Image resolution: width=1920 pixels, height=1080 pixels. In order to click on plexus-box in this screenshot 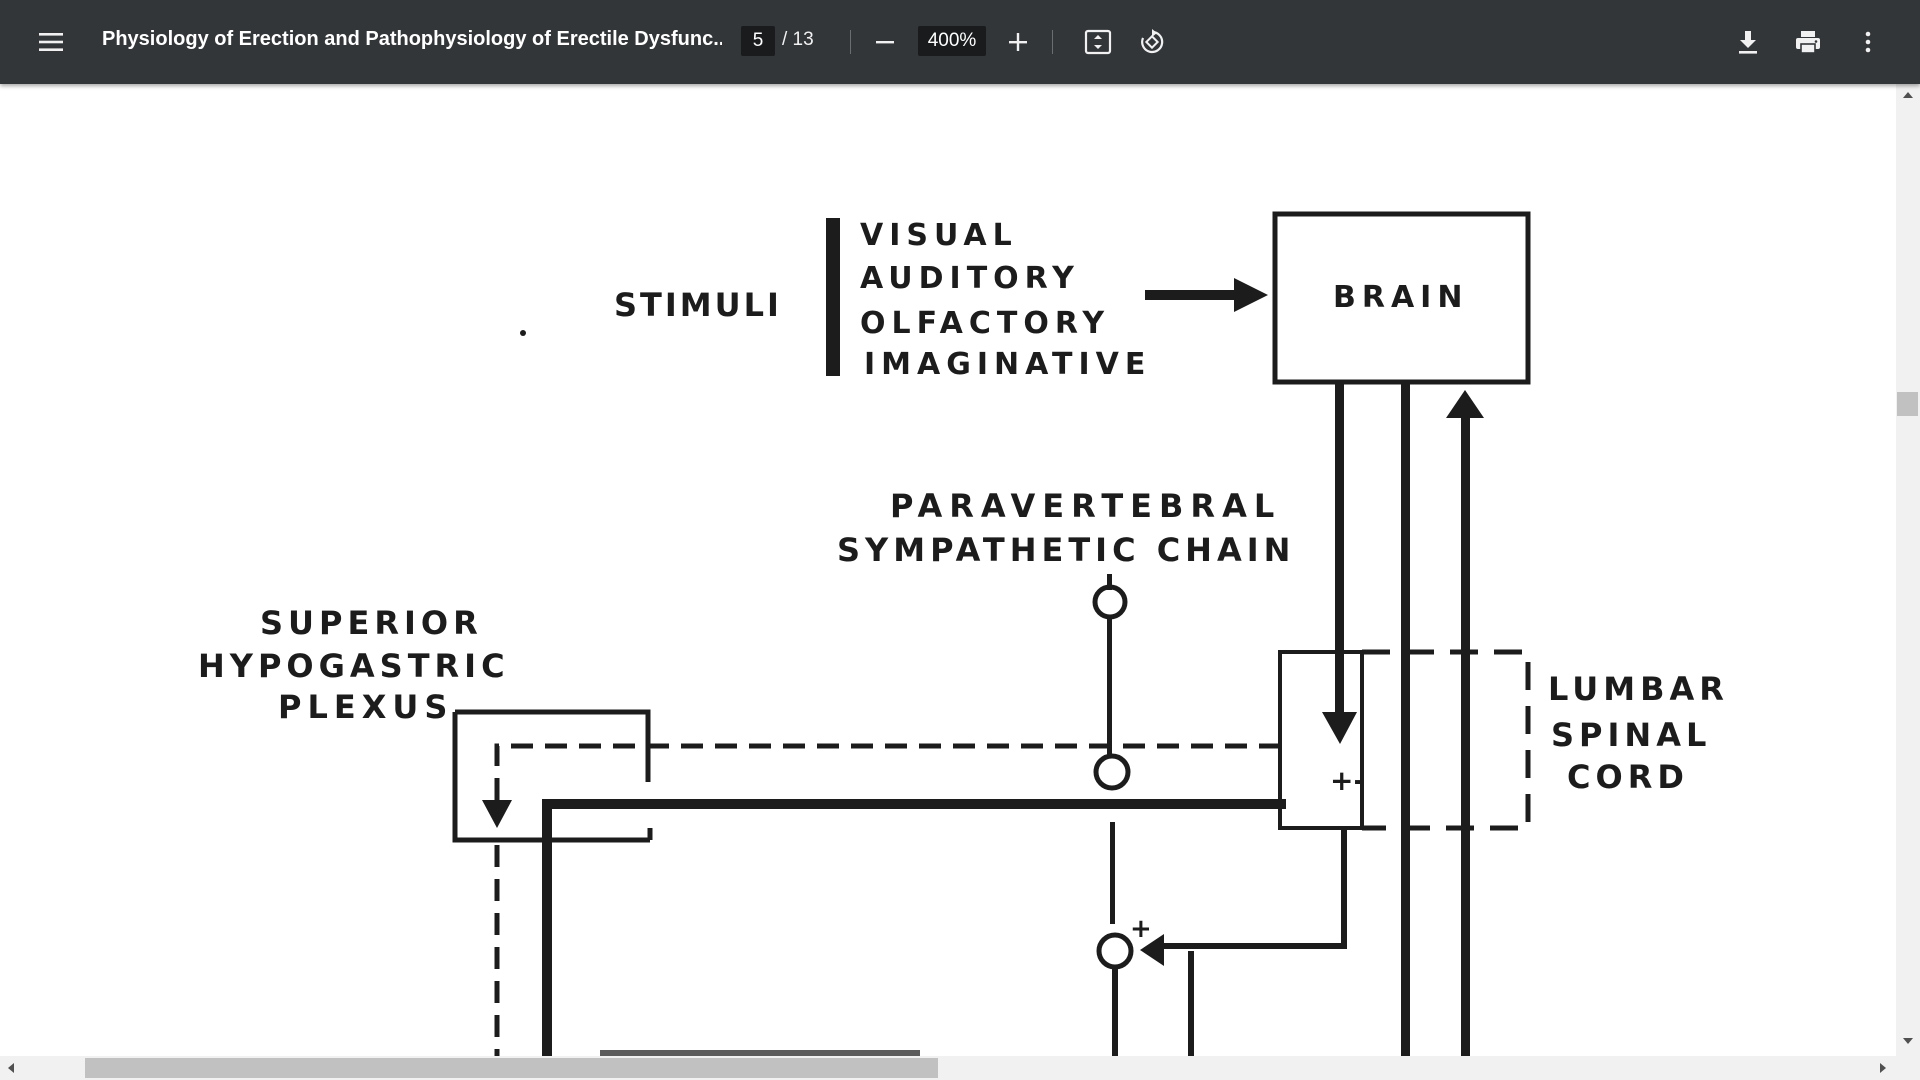, I will do `click(552, 776)`.